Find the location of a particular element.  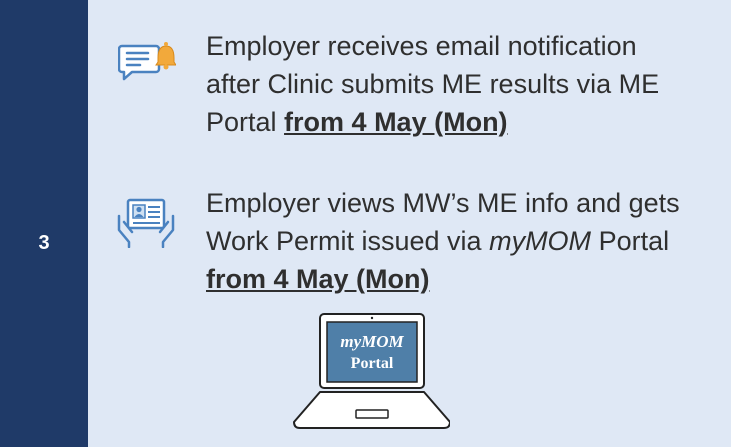

item-line-suffix: Portal is located at coordinates (630, 241).